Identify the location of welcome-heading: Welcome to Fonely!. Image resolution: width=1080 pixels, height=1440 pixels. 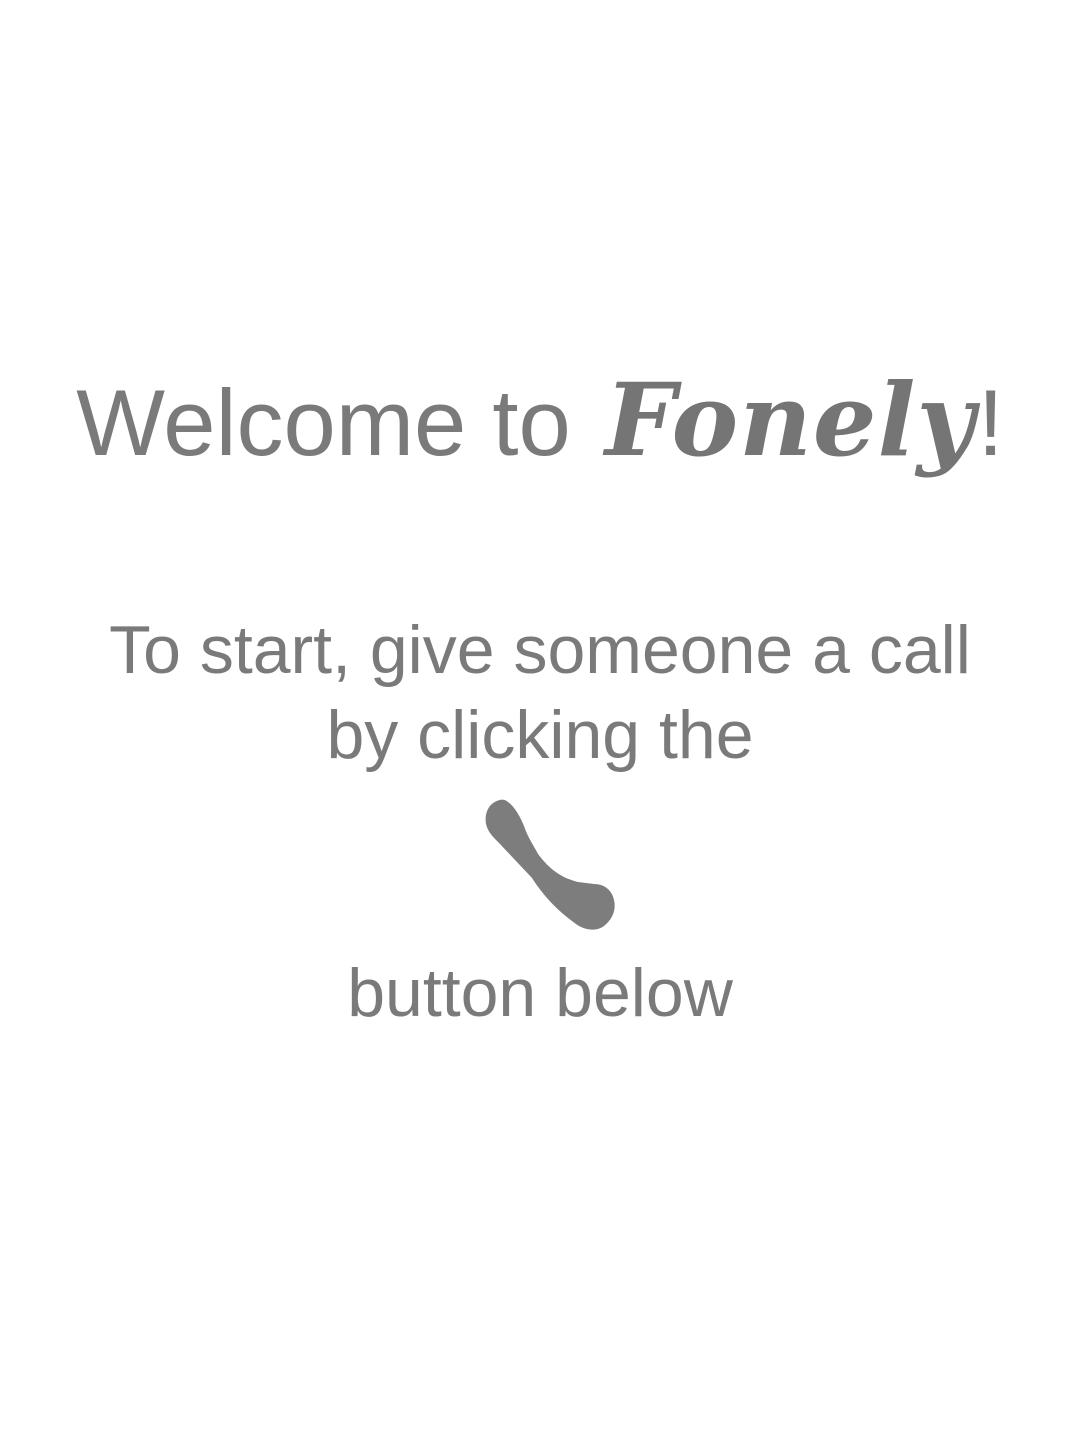
(540, 421).